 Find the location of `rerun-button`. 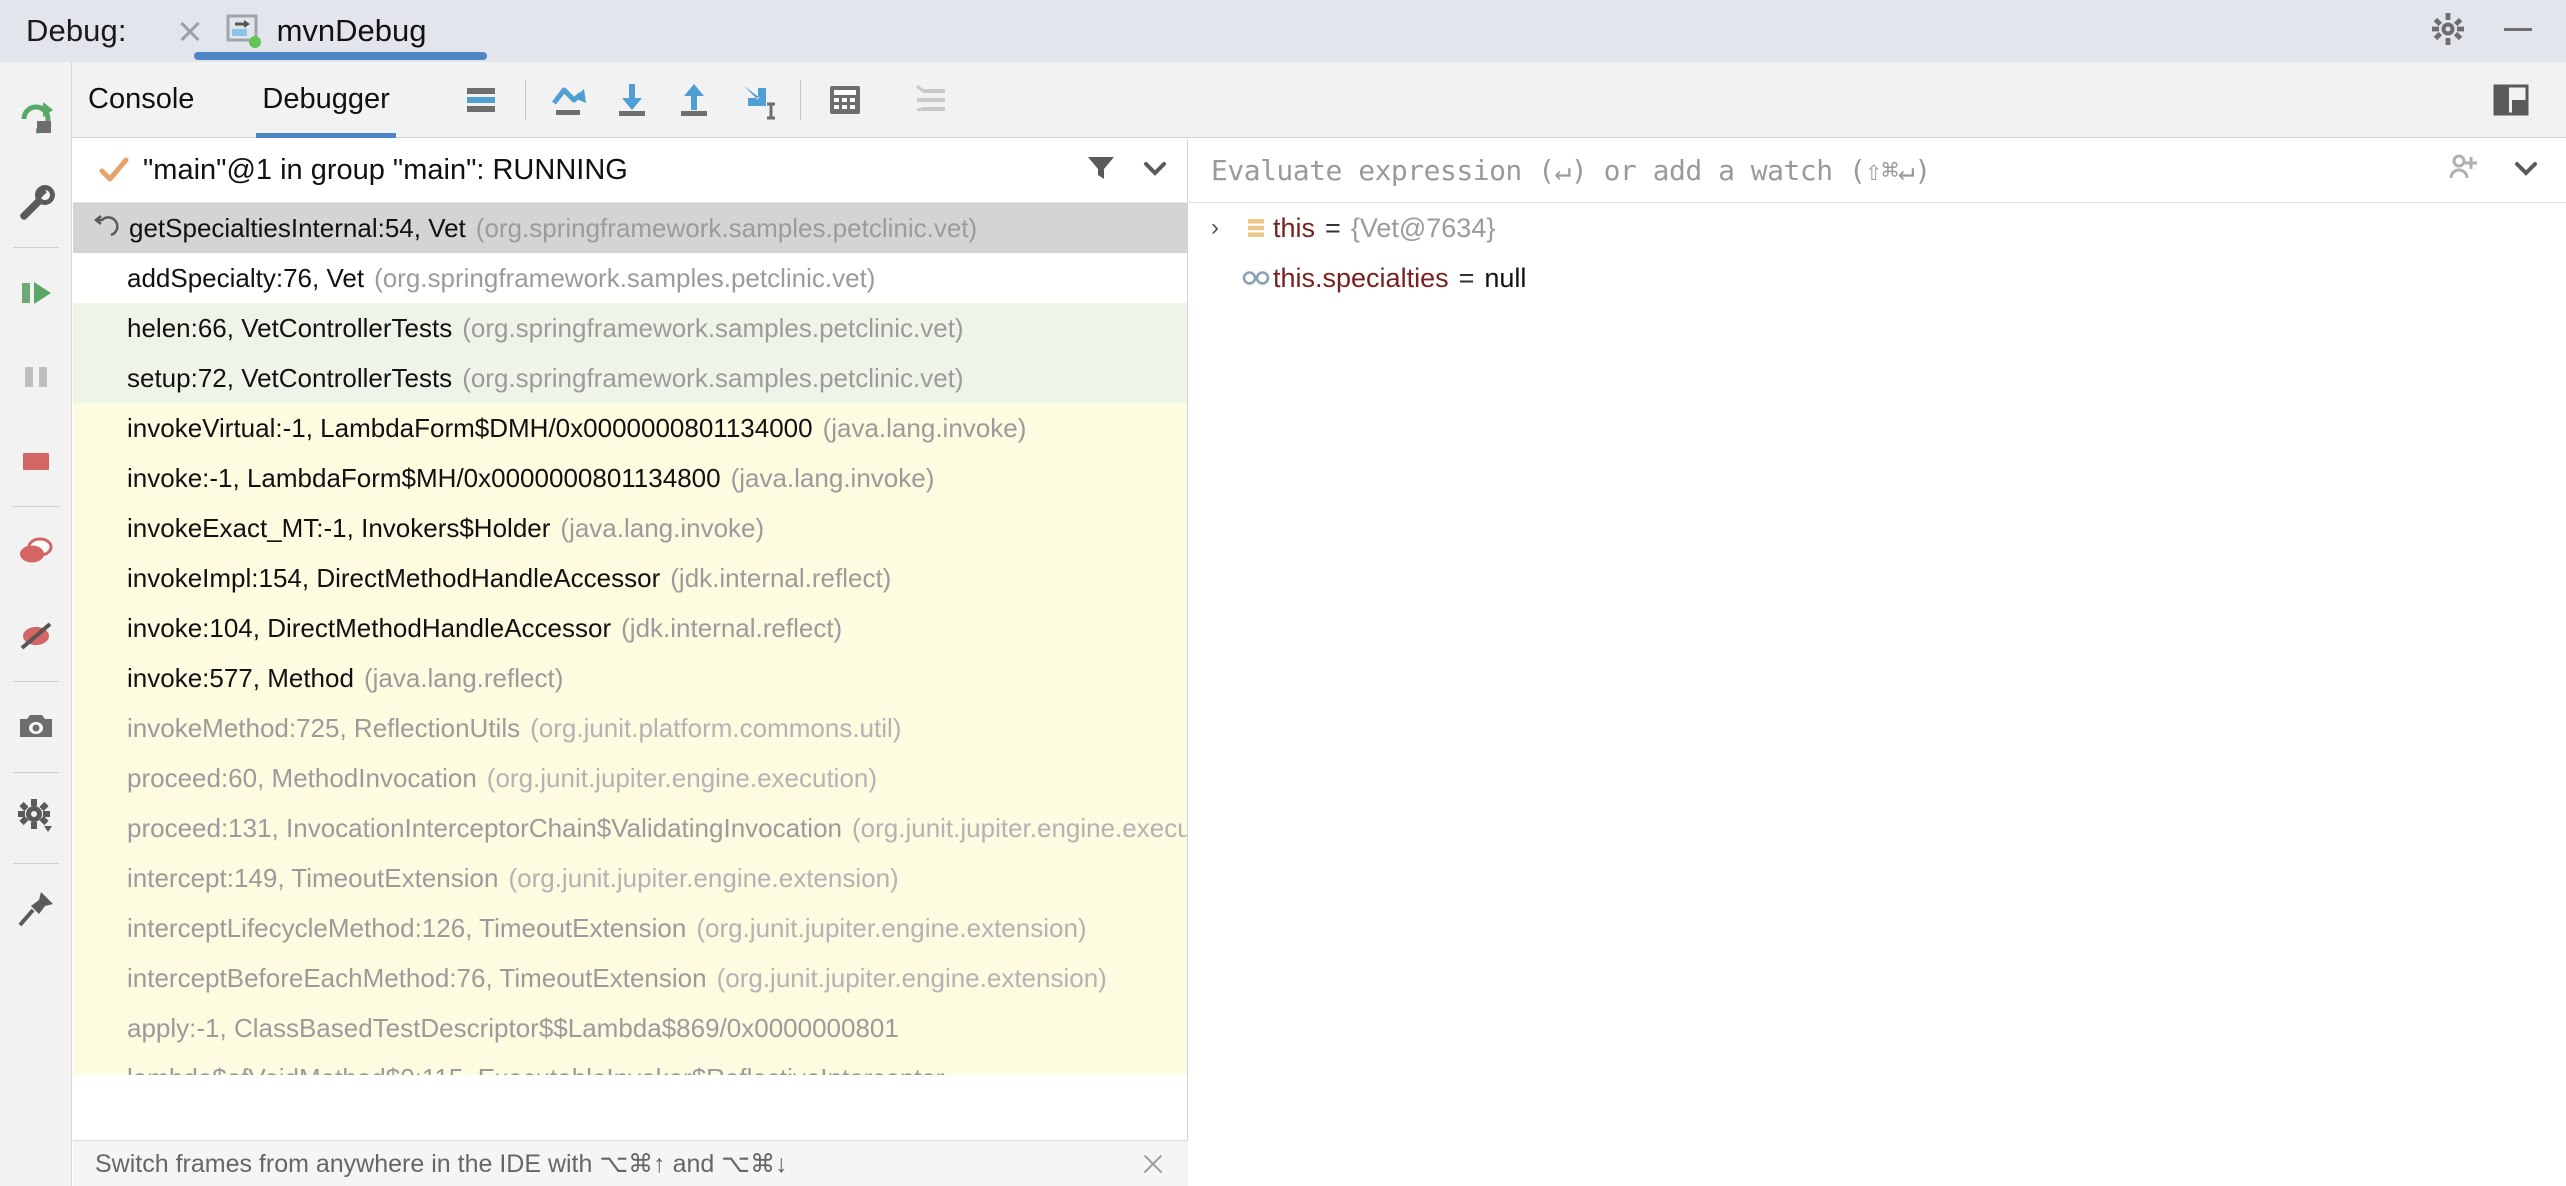

rerun-button is located at coordinates (36, 118).